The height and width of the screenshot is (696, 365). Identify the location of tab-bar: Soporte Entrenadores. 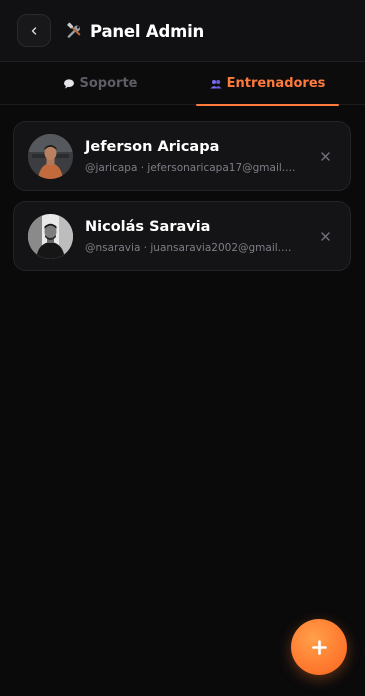
(182, 84).